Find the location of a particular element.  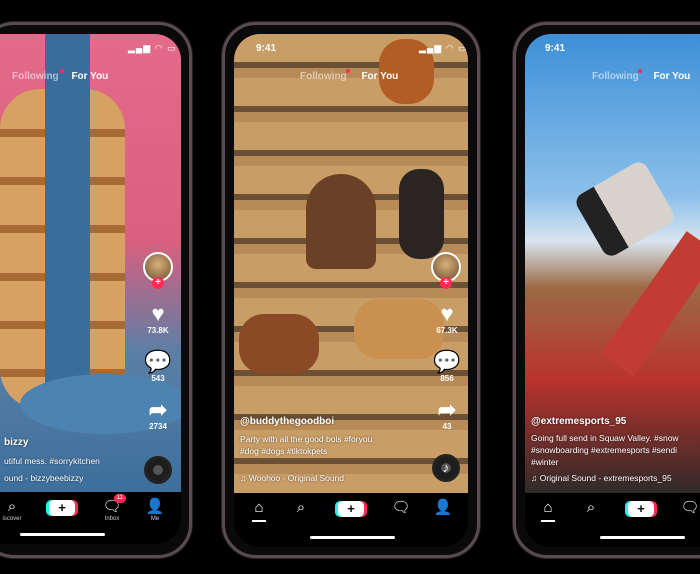

sound-label: ♫ Woohoo - Original Sound is located at coordinates (292, 478).